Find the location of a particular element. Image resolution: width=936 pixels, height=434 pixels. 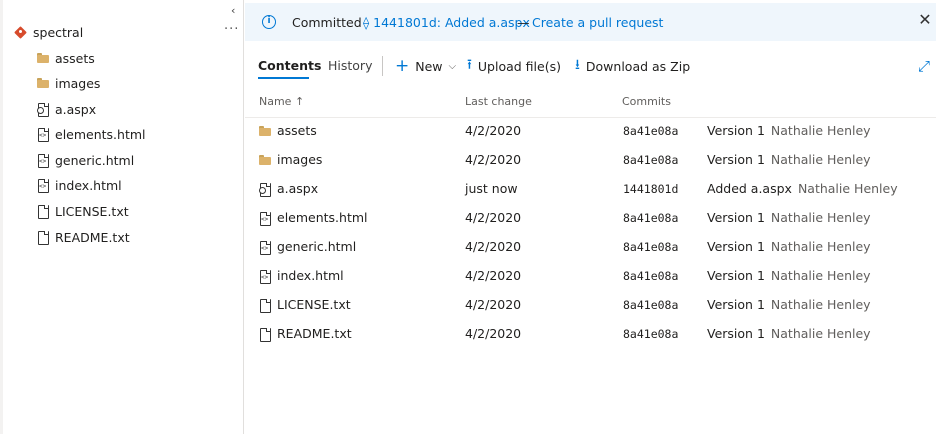

commit-id-link: 1441801d is located at coordinates (650, 189).